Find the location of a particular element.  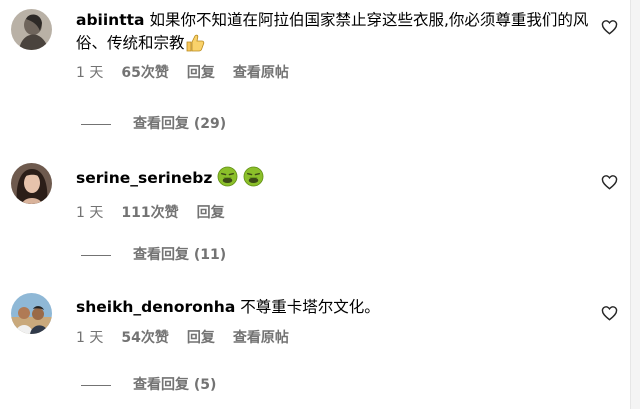

likes-count: 111次赞 is located at coordinates (149, 213).